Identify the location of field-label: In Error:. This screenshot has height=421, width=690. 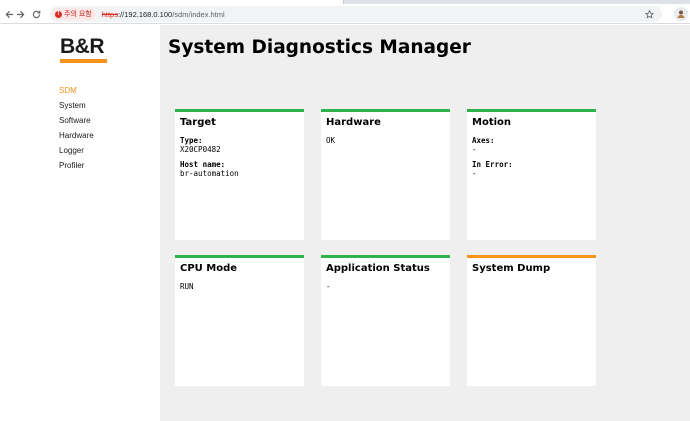
(492, 164).